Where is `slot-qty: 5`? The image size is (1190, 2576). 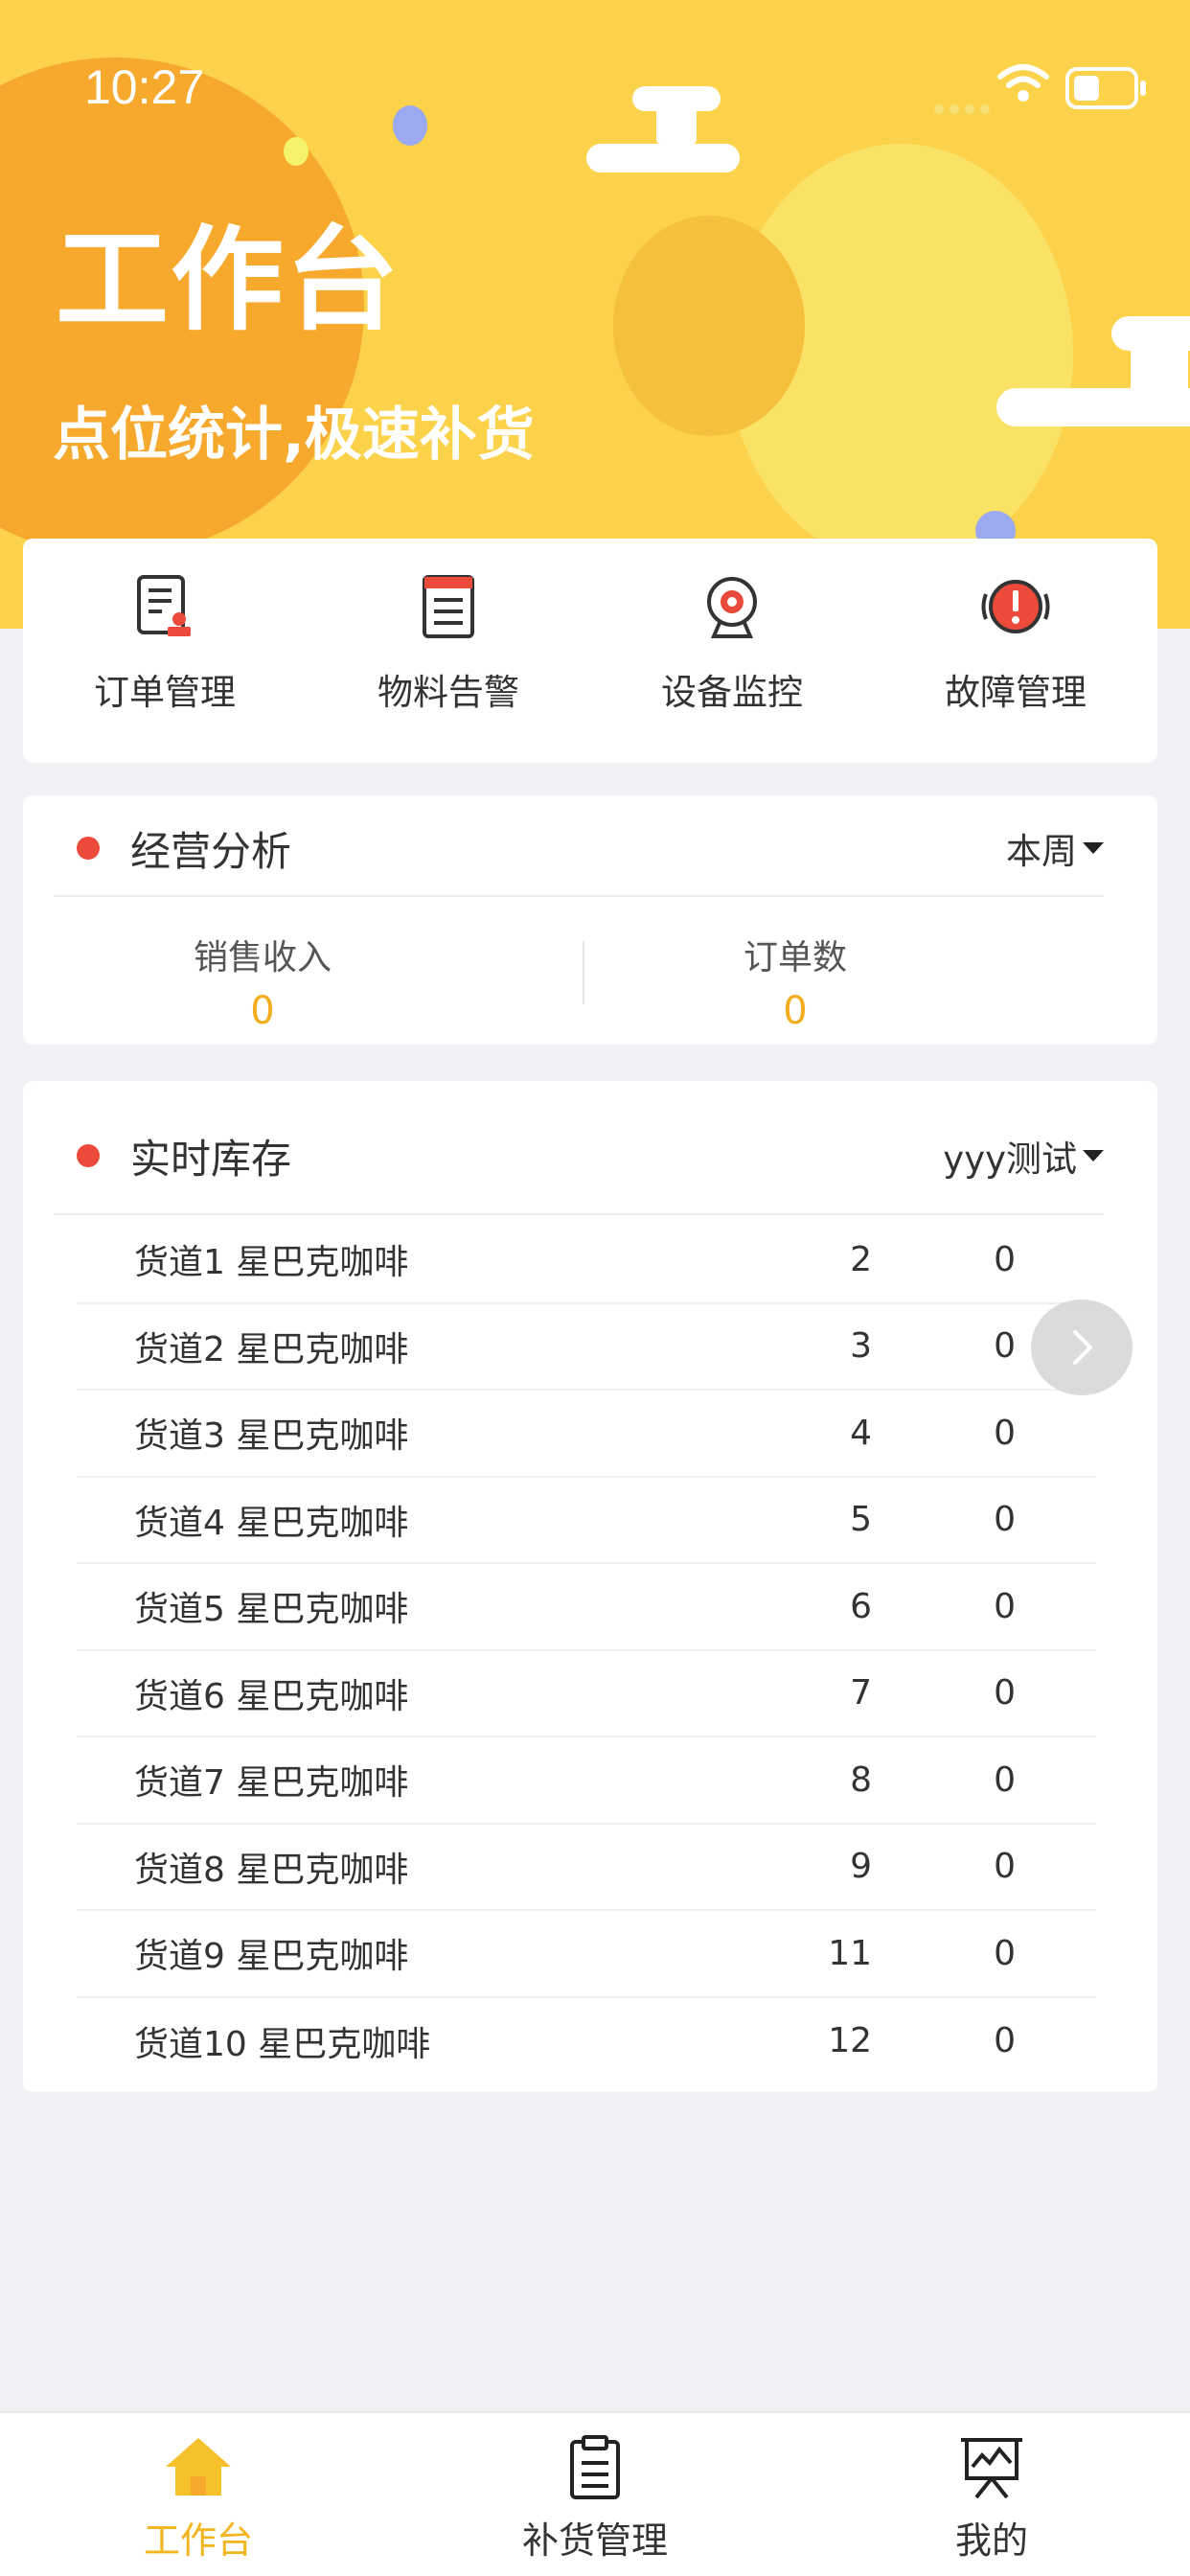
slot-qty: 5 is located at coordinates (861, 1520).